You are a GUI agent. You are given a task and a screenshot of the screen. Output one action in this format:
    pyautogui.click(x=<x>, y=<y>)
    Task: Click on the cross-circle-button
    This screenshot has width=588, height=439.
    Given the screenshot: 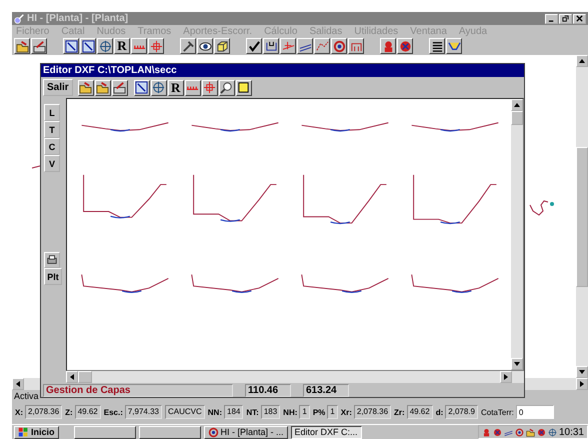 What is the action you would take?
    pyautogui.click(x=405, y=46)
    